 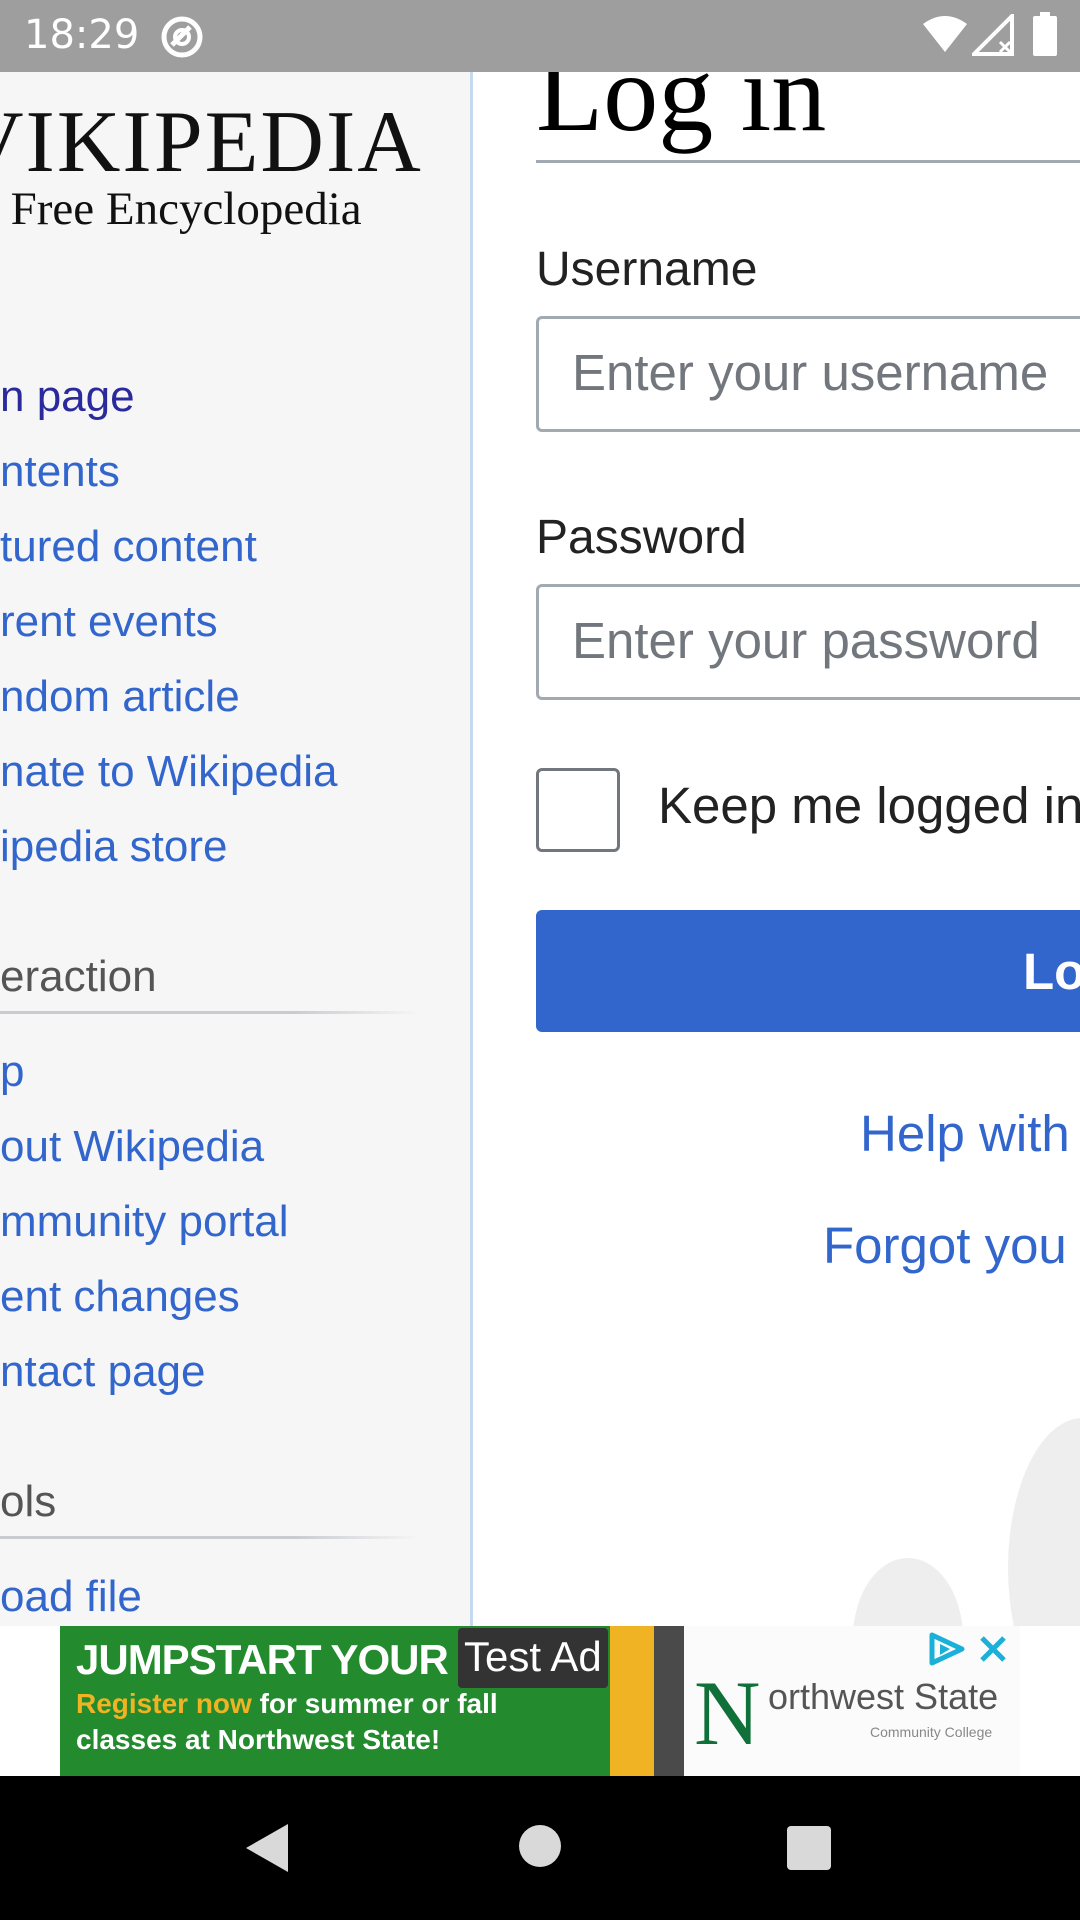 What do you see at coordinates (78, 976) in the screenshot?
I see `sidebar-heading-interaction: eraction` at bounding box center [78, 976].